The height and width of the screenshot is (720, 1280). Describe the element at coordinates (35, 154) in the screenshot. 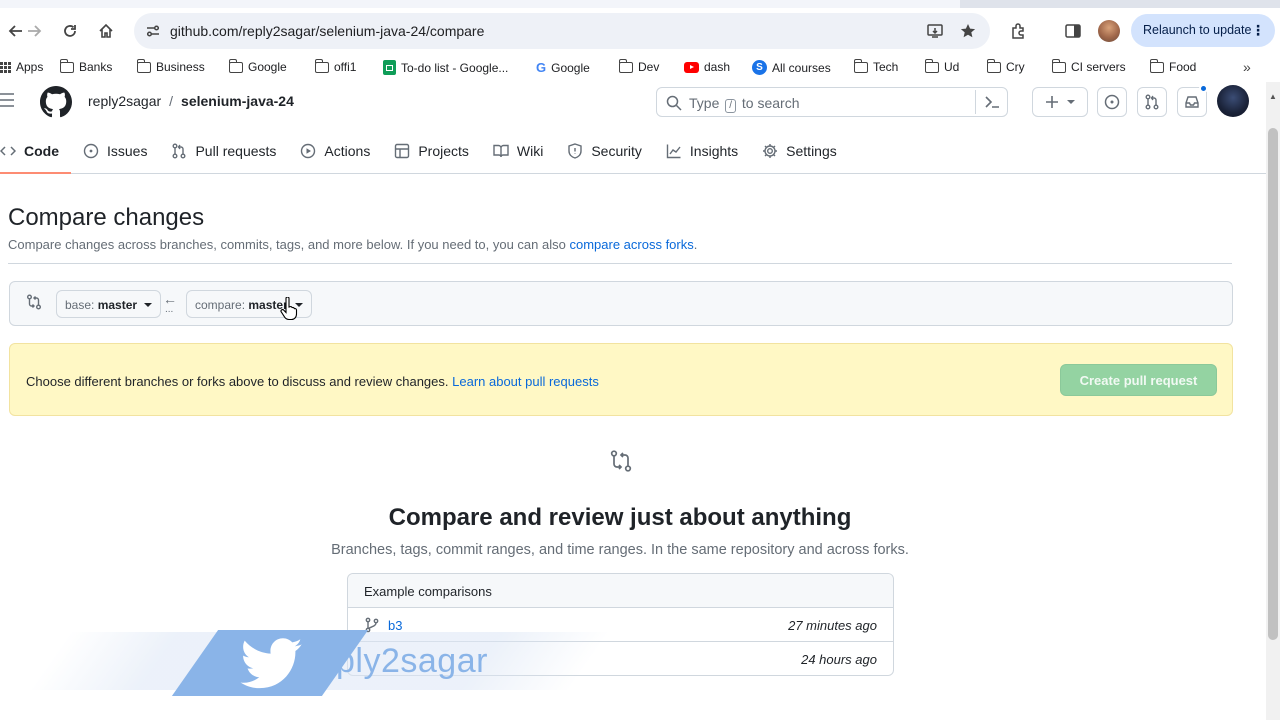

I see `tab-code: Code` at that location.